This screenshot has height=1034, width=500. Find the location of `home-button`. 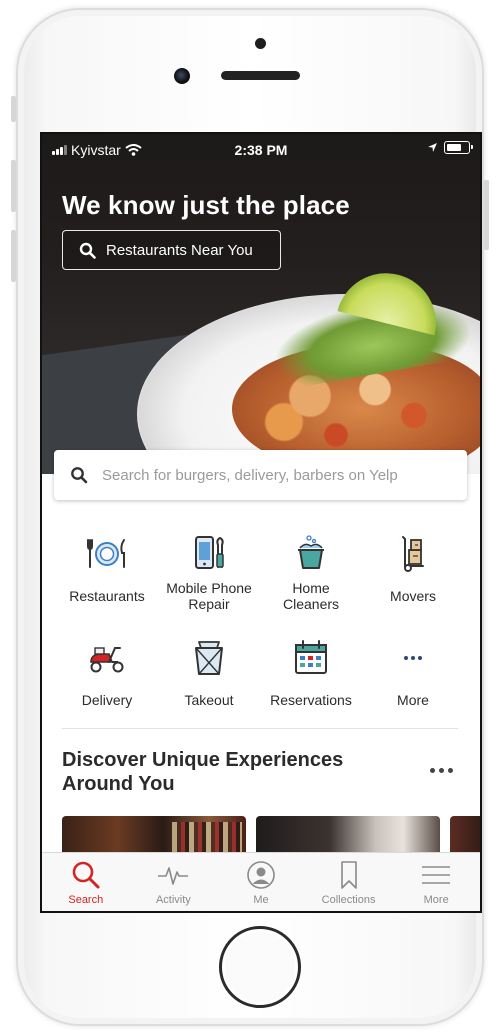

home-button is located at coordinates (260, 967).